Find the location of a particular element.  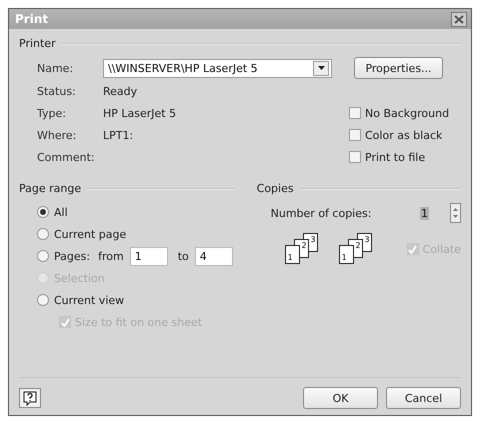

help-button is located at coordinates (30, 398).